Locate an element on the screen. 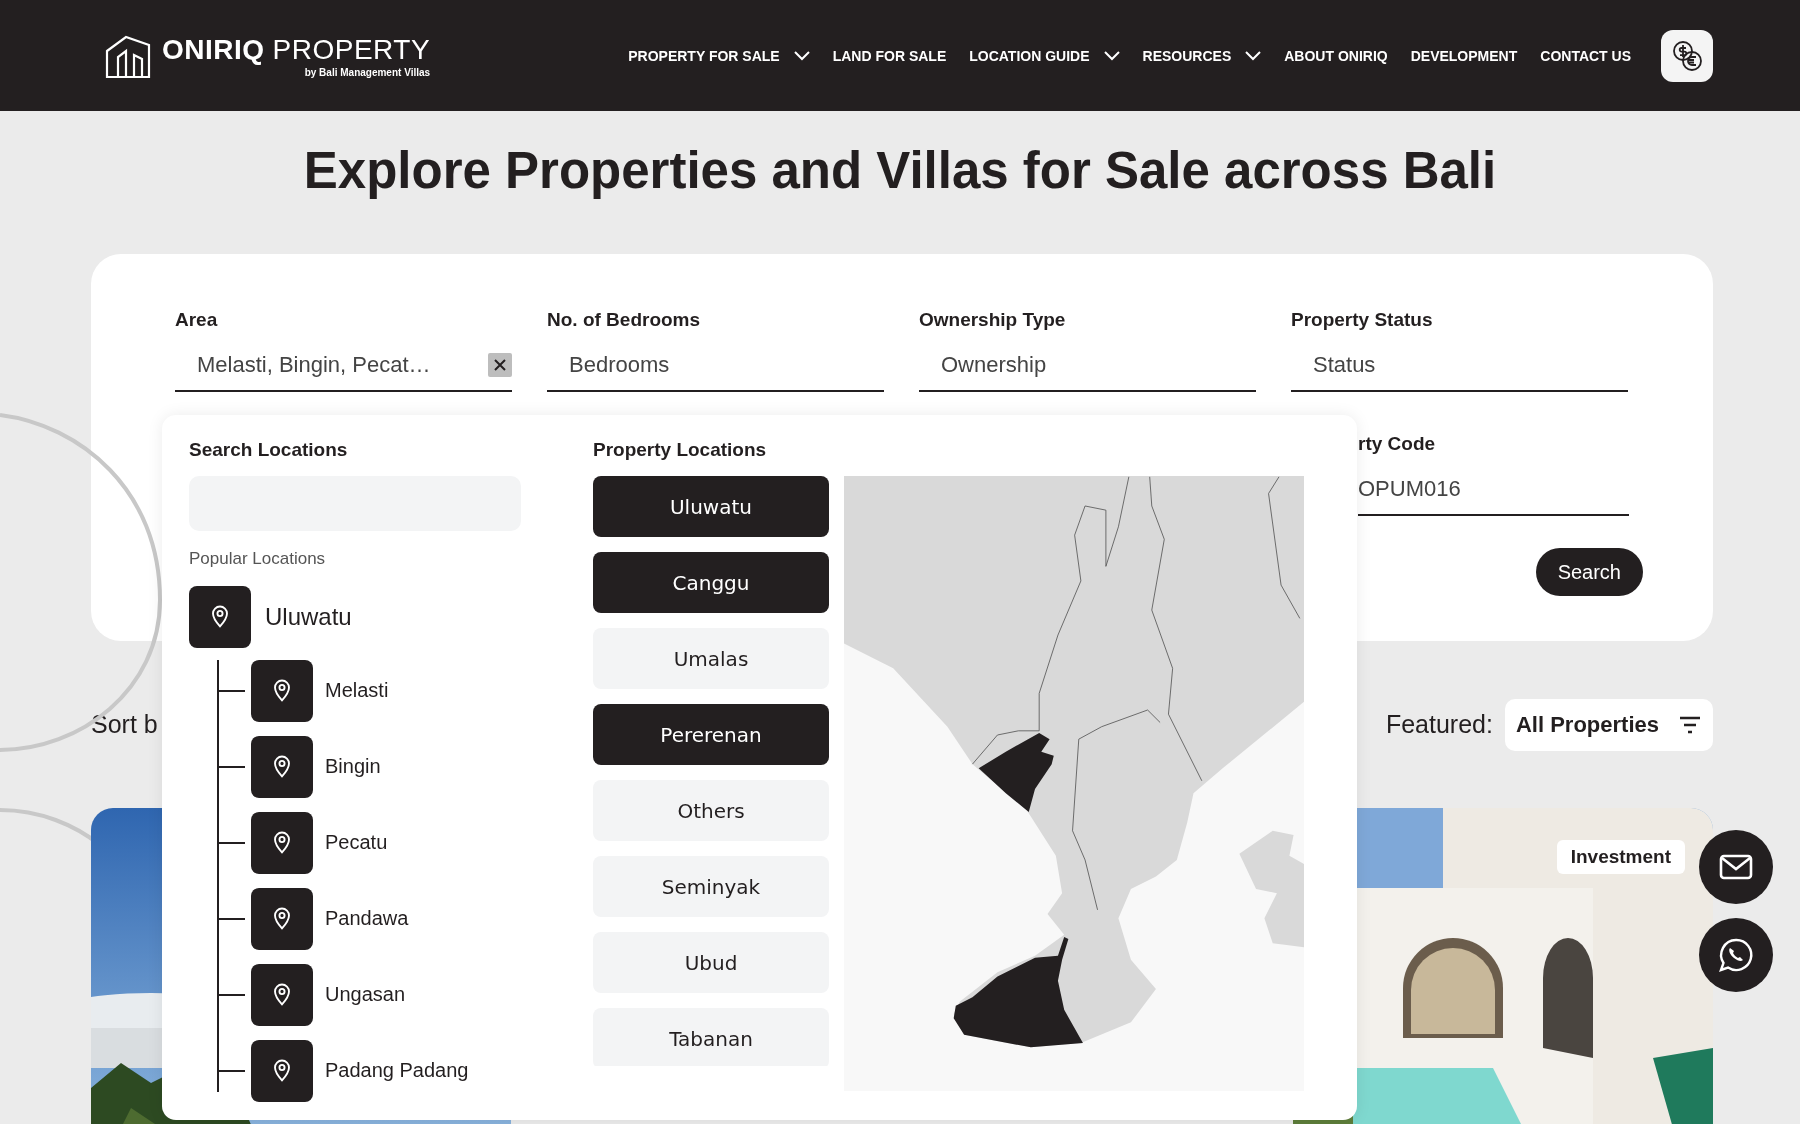  location-item: Ungasan is located at coordinates (365, 994).